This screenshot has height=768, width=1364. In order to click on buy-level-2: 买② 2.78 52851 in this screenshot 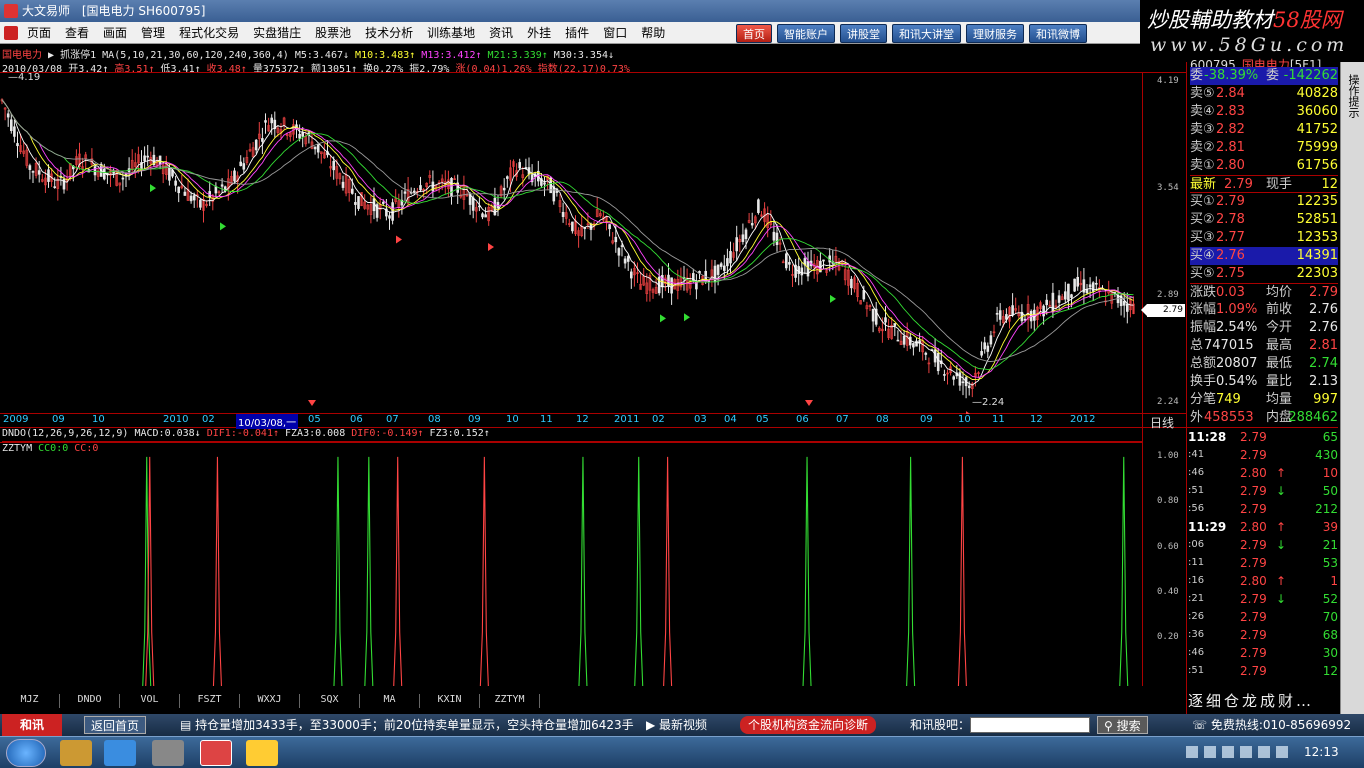, I will do `click(1264, 220)`.